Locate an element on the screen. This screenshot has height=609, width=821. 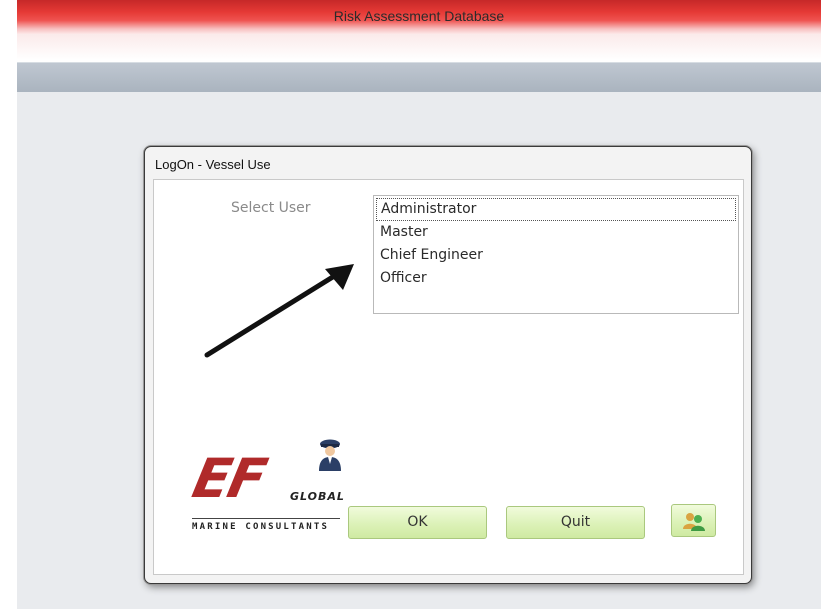
users-button is located at coordinates (693, 520).